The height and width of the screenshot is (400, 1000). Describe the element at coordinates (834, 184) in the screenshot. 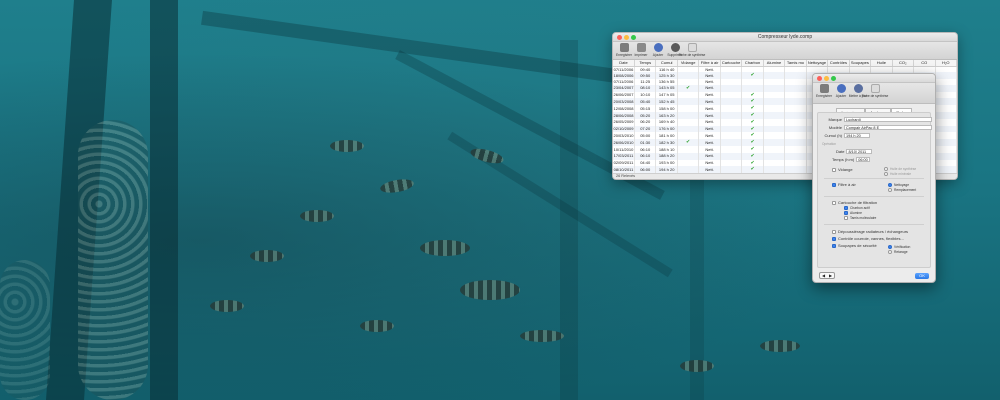

I see `filtre-checkbox` at that location.